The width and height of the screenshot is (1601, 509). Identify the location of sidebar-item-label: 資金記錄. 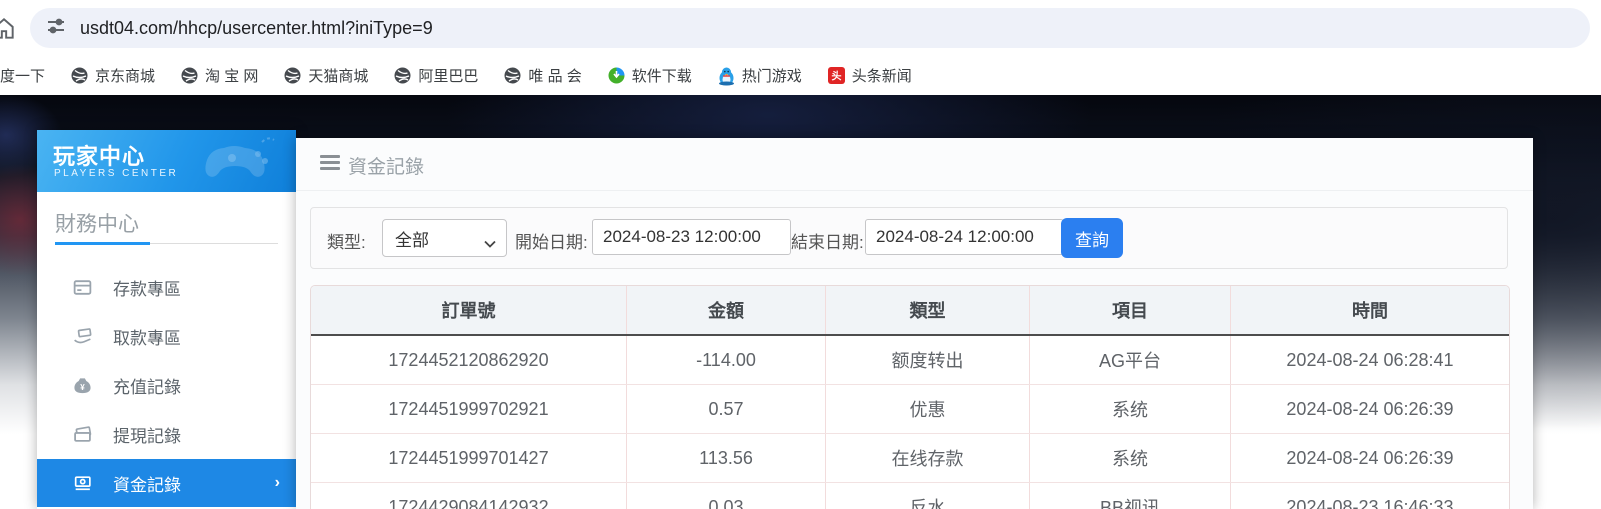
(147, 485).